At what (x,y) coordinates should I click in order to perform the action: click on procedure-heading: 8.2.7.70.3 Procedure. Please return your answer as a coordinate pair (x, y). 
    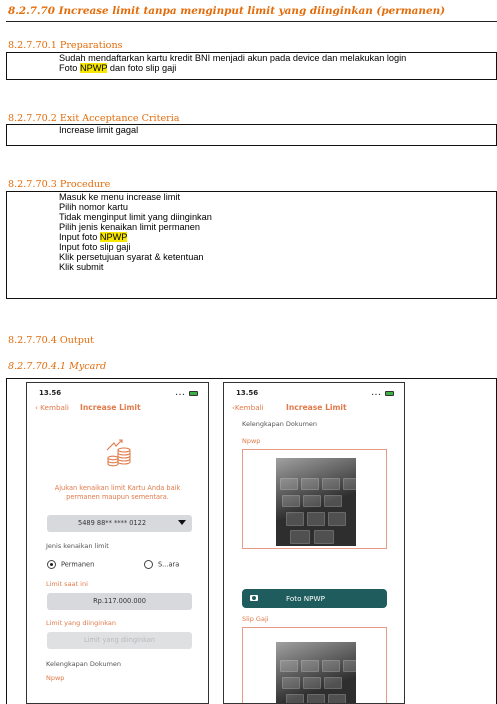
    Looking at the image, I should click on (59, 184).